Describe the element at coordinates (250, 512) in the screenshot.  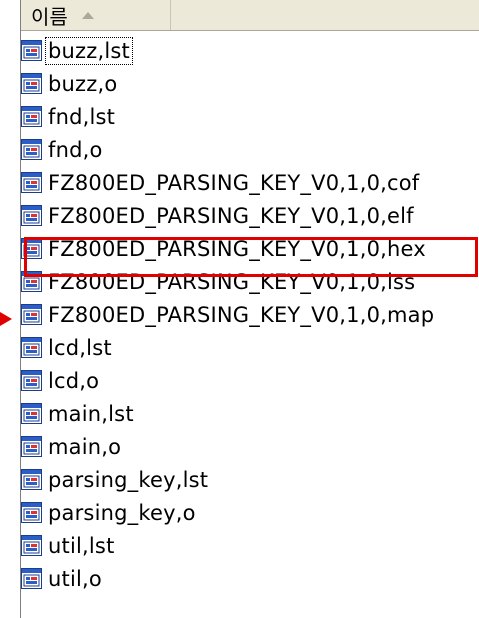
I see `file-list-item: parsing_key,o` at that location.